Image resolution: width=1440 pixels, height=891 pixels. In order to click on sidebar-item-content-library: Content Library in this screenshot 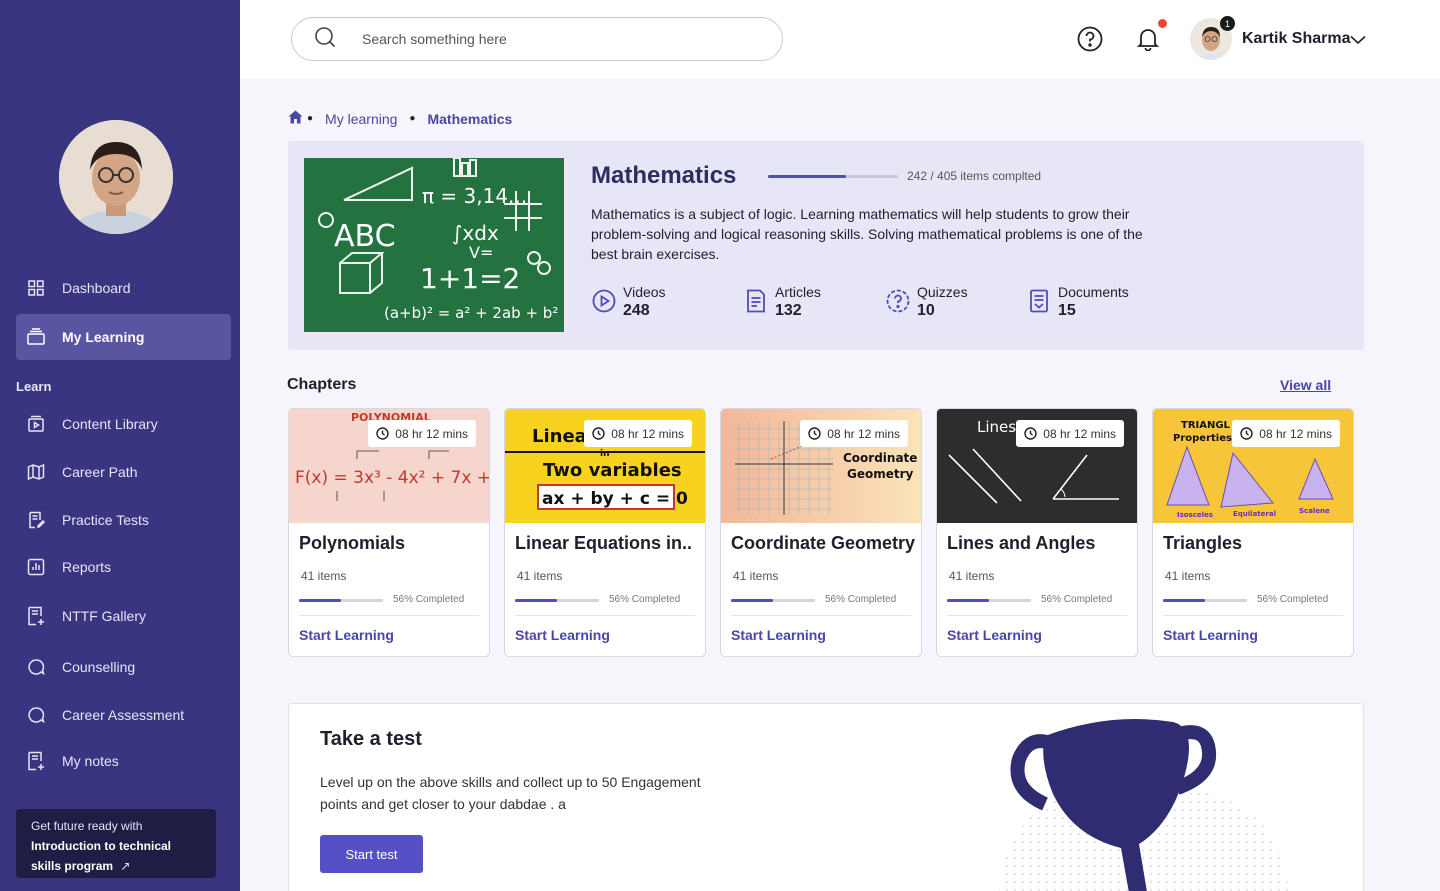, I will do `click(123, 424)`.